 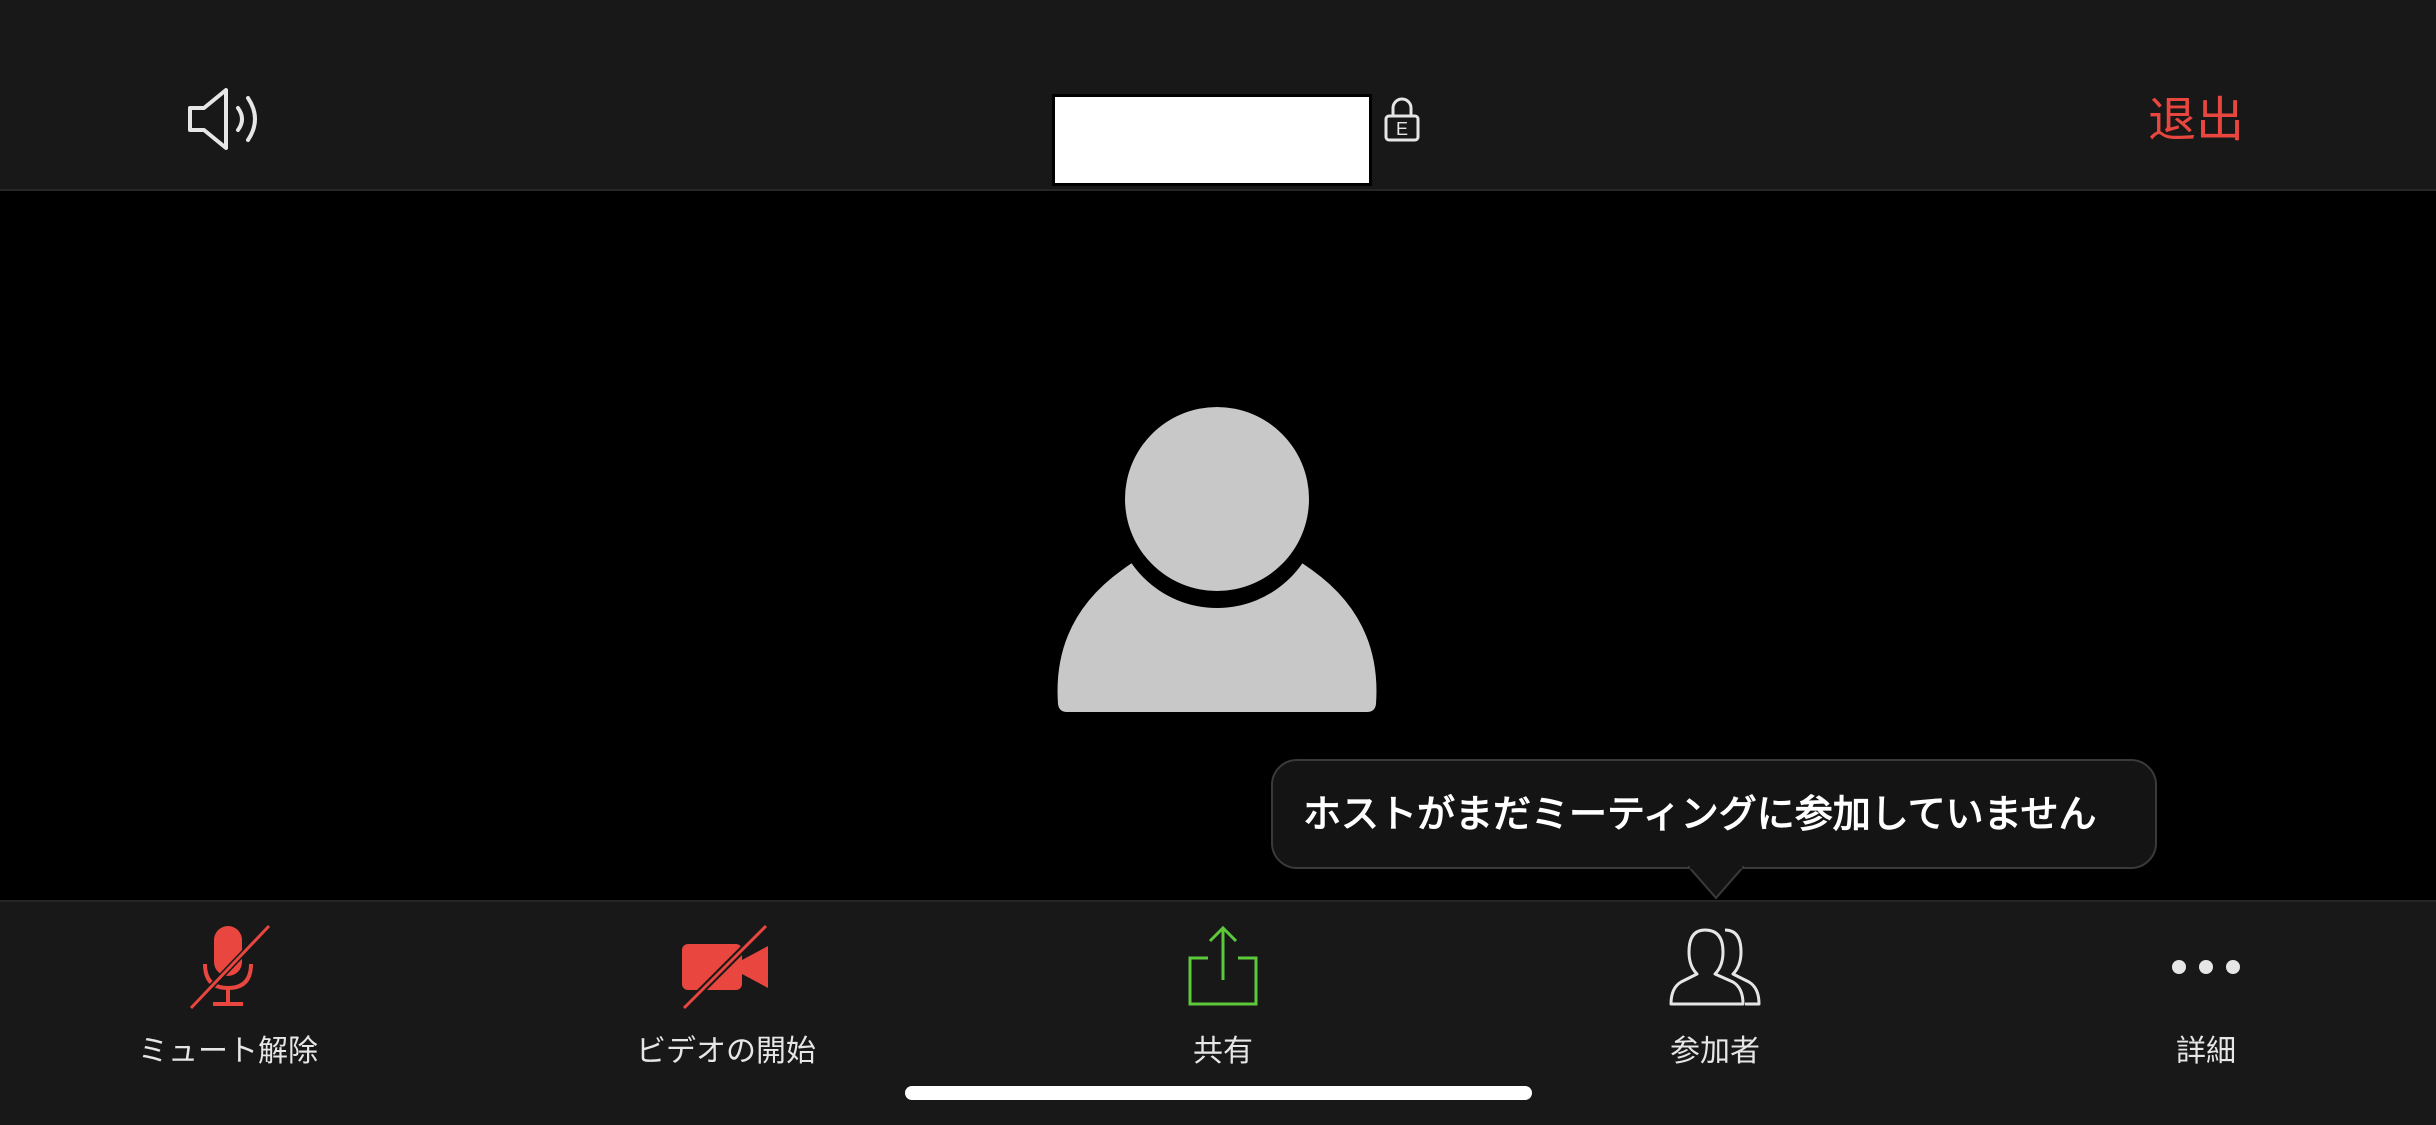 I want to click on share-button: 共有, so click(x=1223, y=997).